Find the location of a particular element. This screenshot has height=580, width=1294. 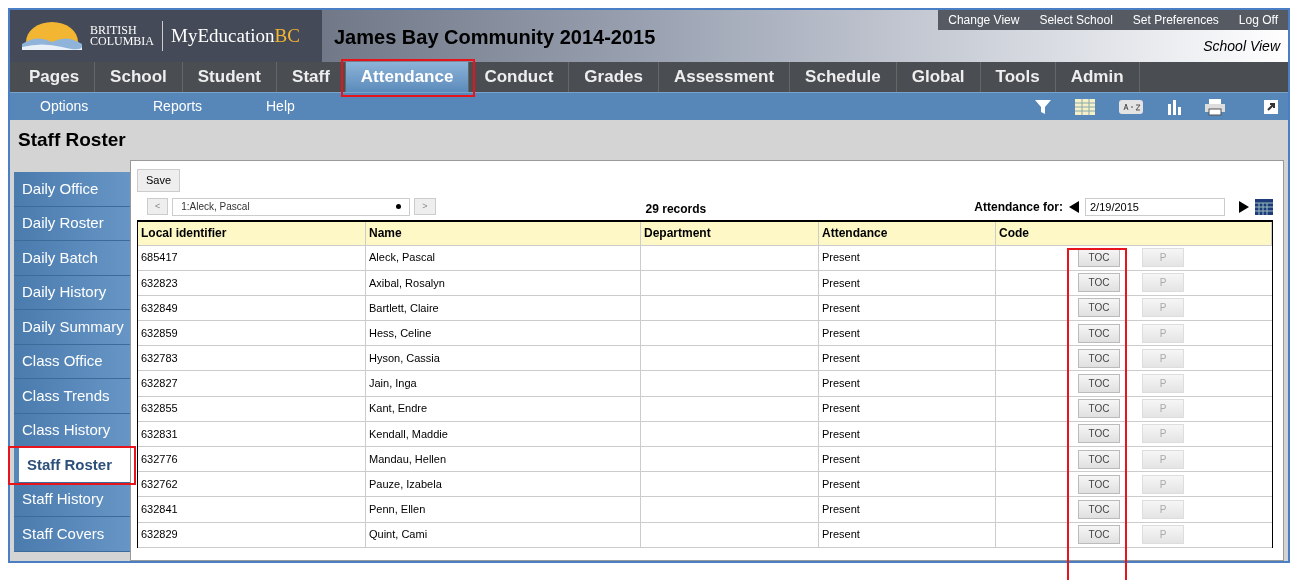

table-cell: 632783 is located at coordinates (252, 358).